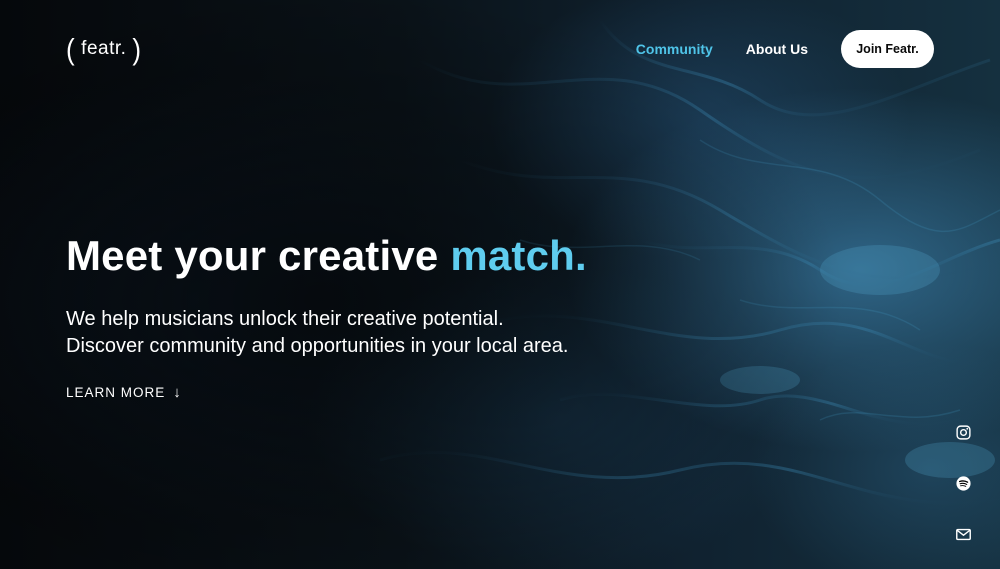 This screenshot has width=1000, height=569. Describe the element at coordinates (177, 392) in the screenshot. I see `arrow-down-icon: ↓` at that location.